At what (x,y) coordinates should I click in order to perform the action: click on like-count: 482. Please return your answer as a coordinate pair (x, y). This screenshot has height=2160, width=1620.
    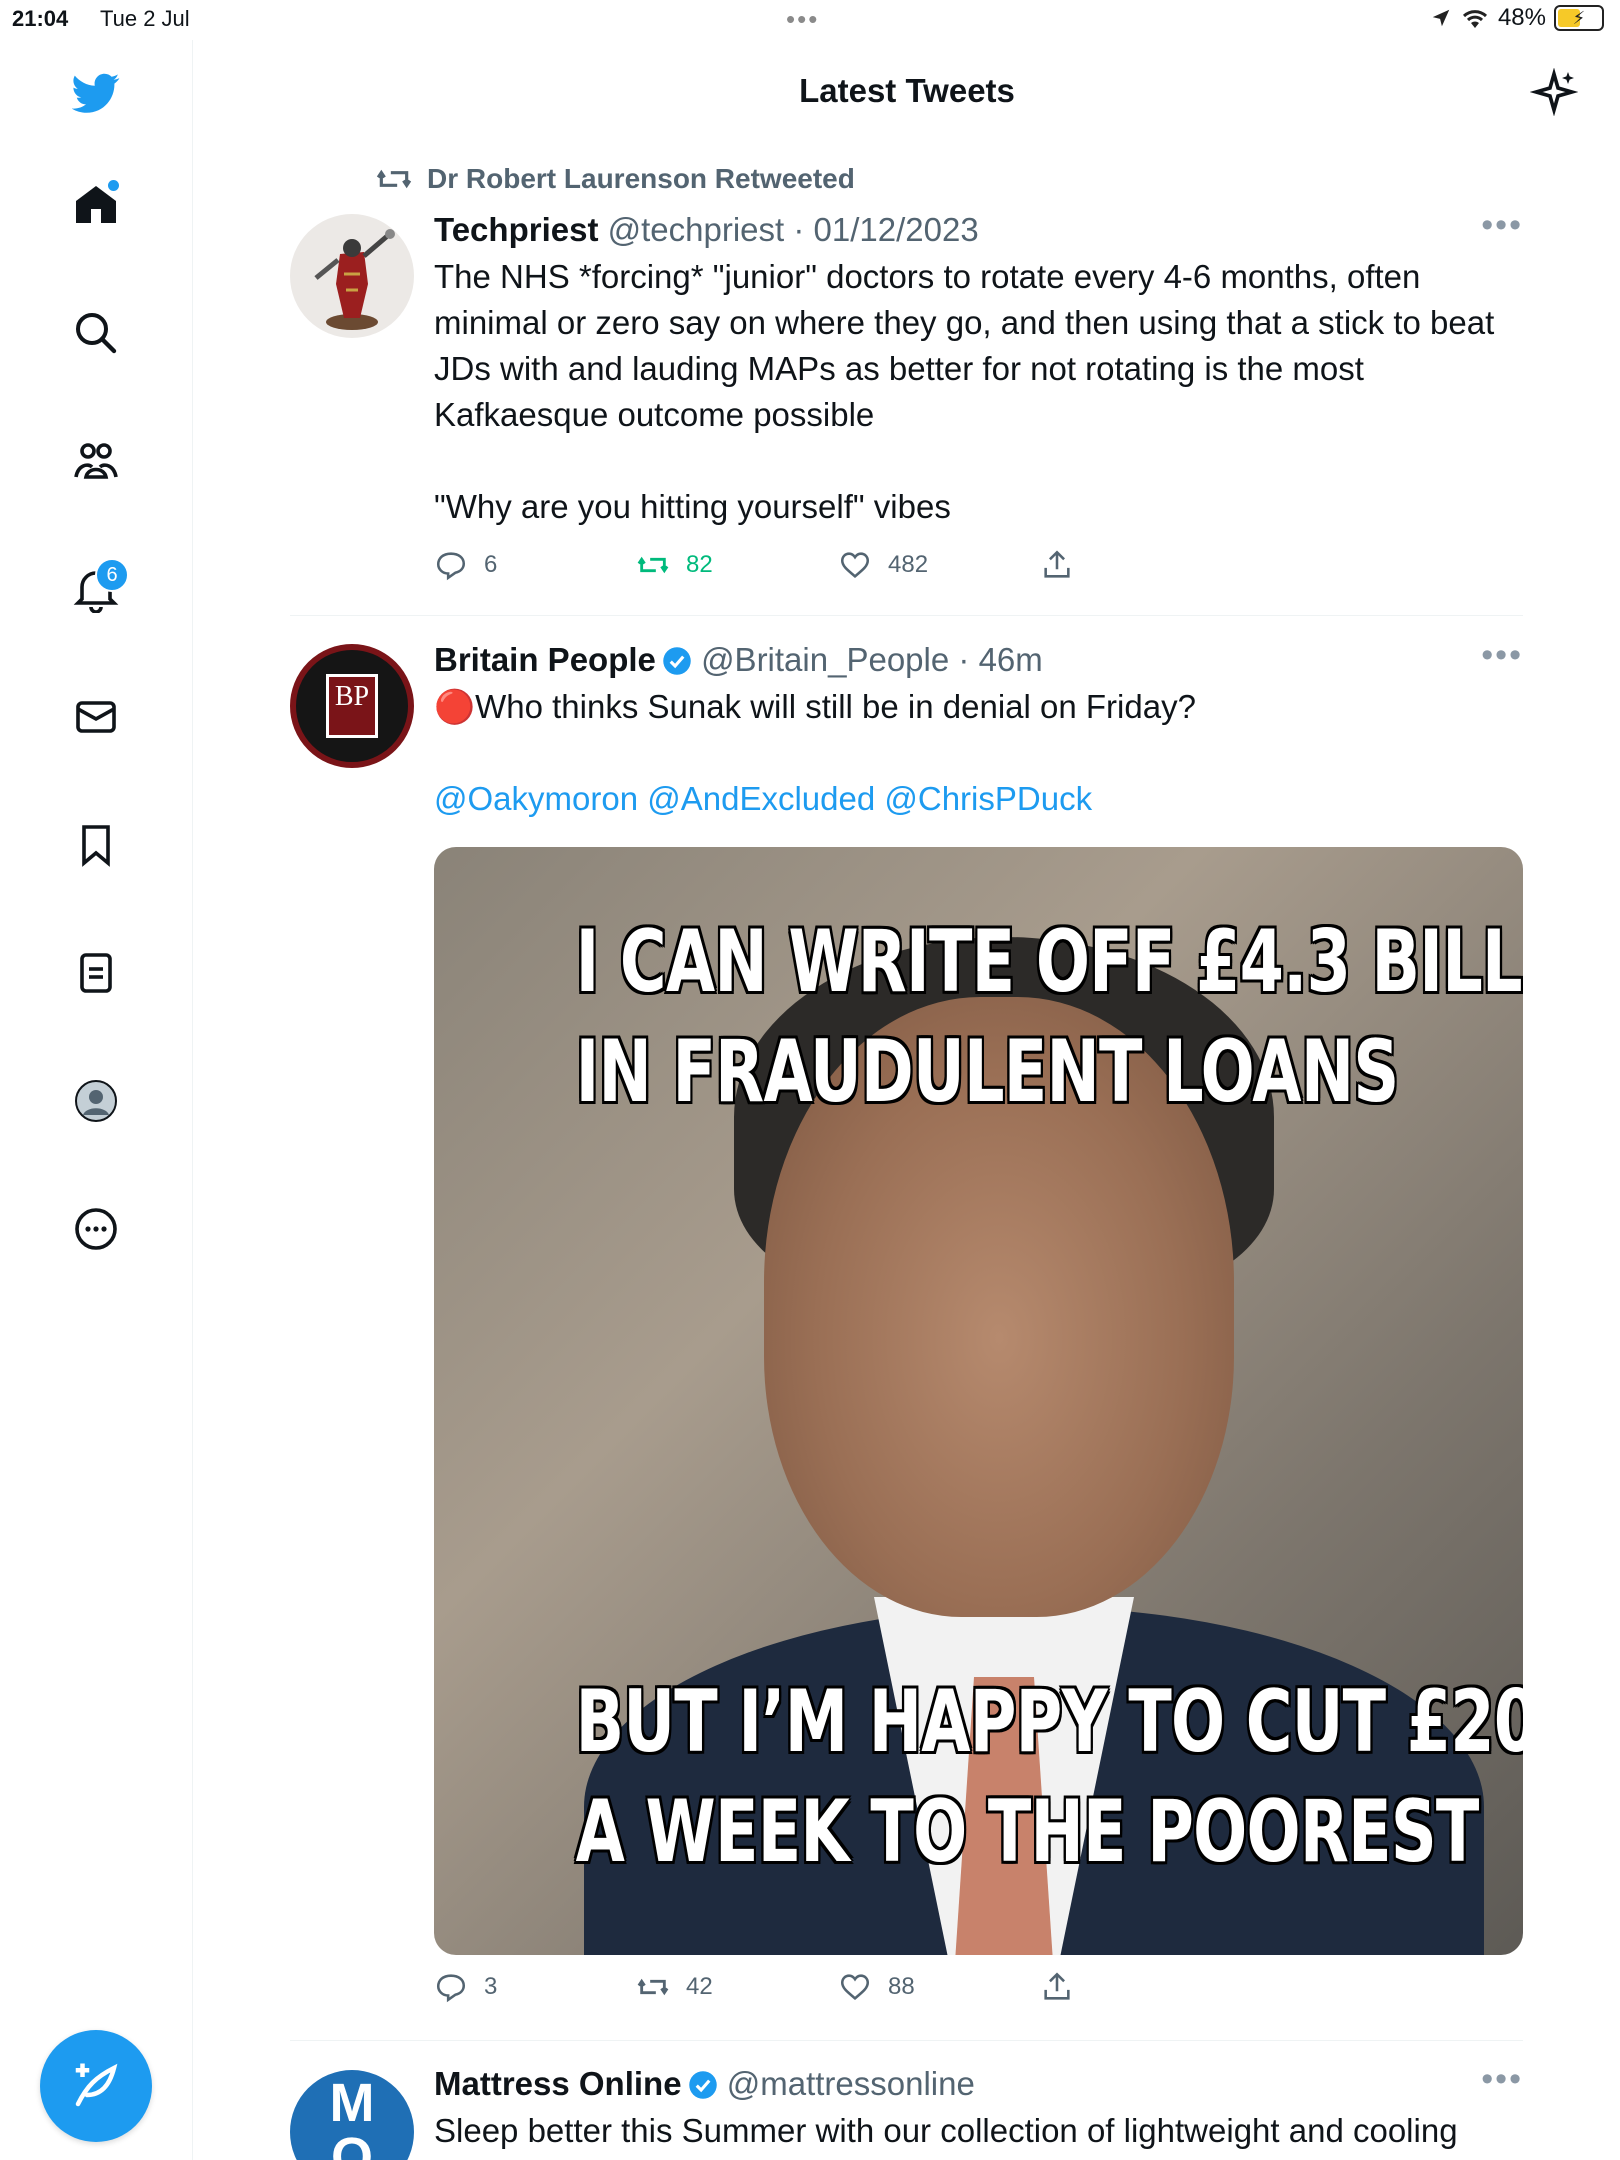
    Looking at the image, I should click on (908, 564).